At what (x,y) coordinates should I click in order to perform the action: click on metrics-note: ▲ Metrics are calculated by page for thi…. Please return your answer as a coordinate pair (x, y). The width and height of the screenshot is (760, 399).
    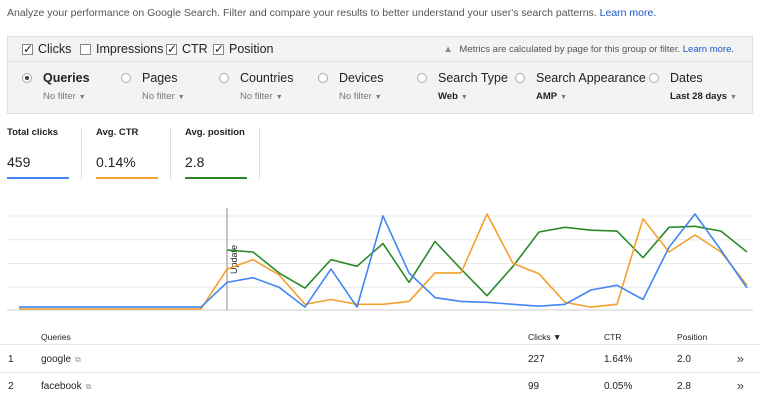
    Looking at the image, I should click on (588, 49).